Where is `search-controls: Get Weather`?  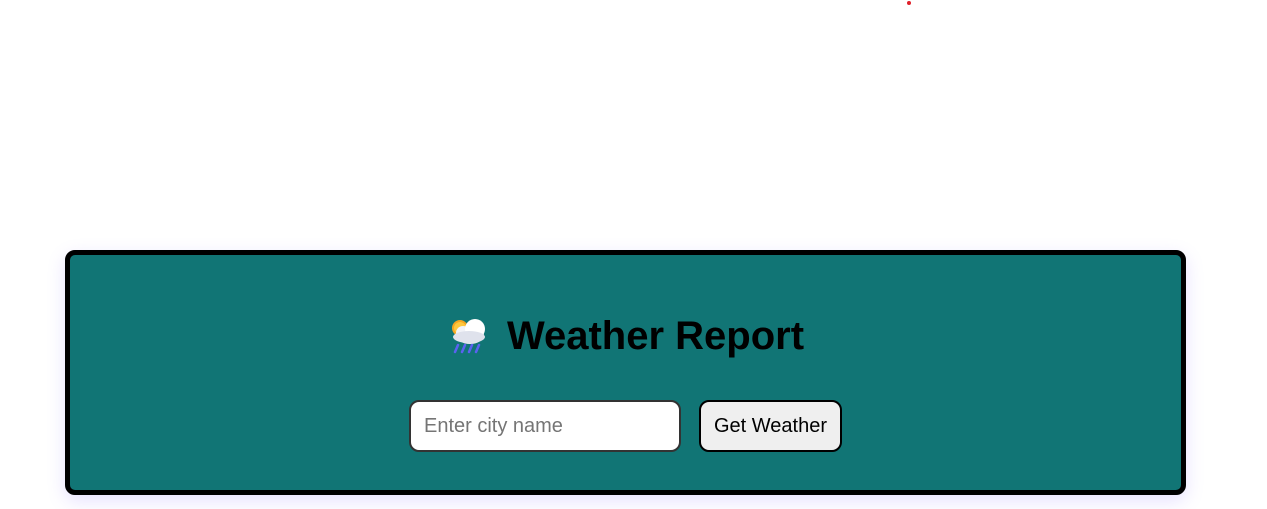 search-controls: Get Weather is located at coordinates (625, 426).